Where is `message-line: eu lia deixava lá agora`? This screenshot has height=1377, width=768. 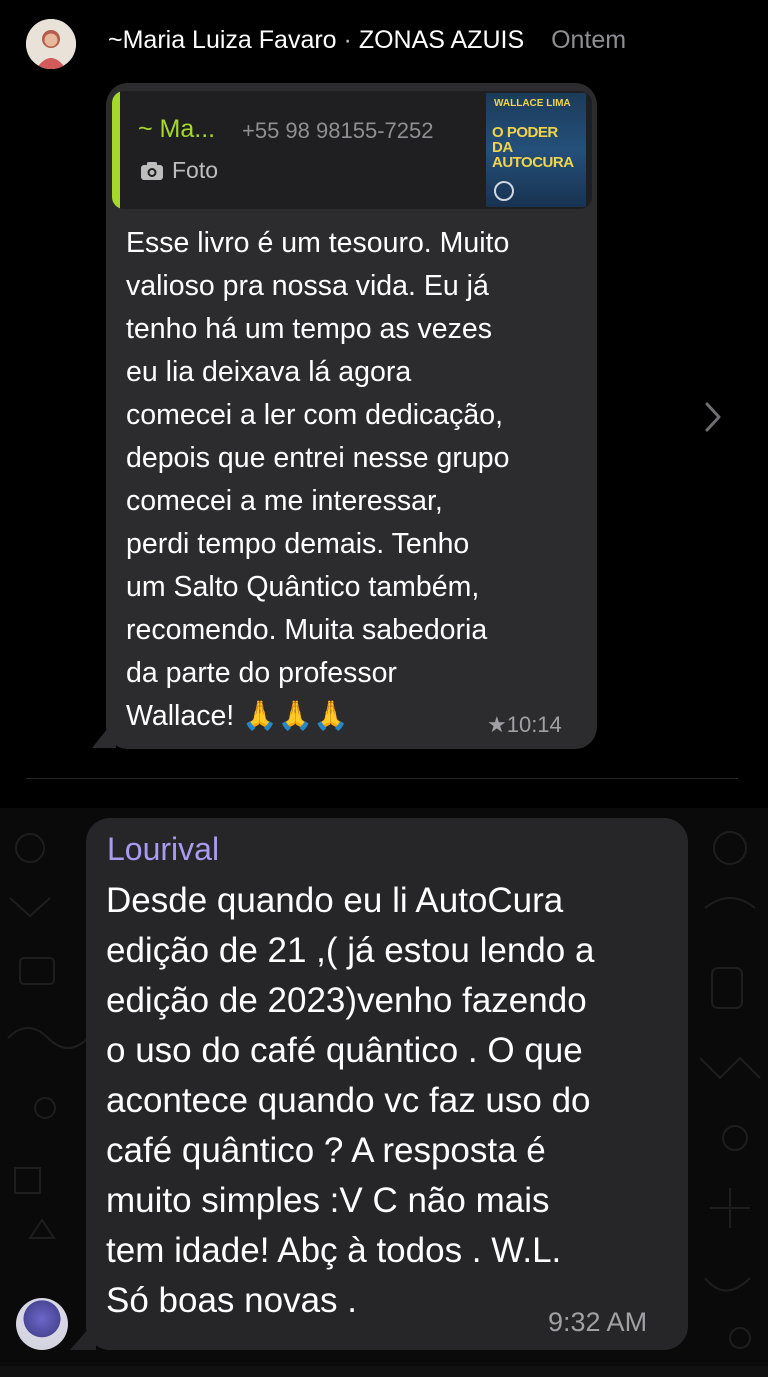 message-line: eu lia deixava lá agora is located at coordinates (269, 372).